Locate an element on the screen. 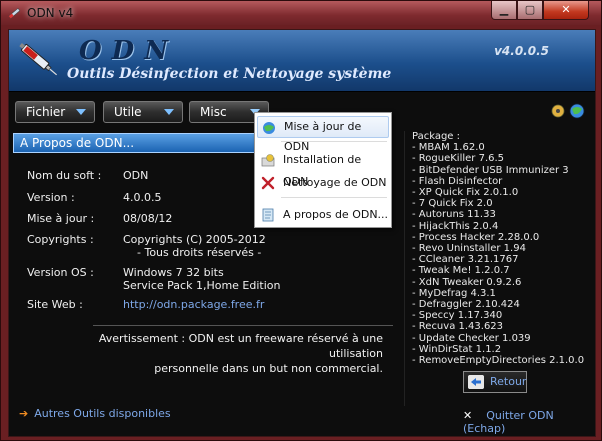 Image resolution: width=602 pixels, height=441 pixels. menu-misc-label: Misc is located at coordinates (213, 112).